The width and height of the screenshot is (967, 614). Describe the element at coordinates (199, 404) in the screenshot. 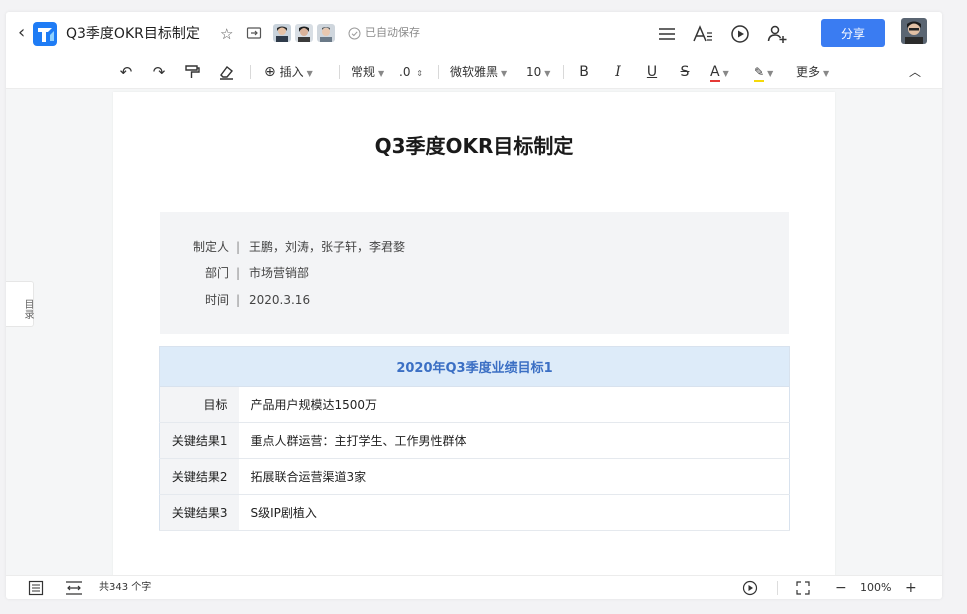

I see `table-key-cell: 目标` at that location.